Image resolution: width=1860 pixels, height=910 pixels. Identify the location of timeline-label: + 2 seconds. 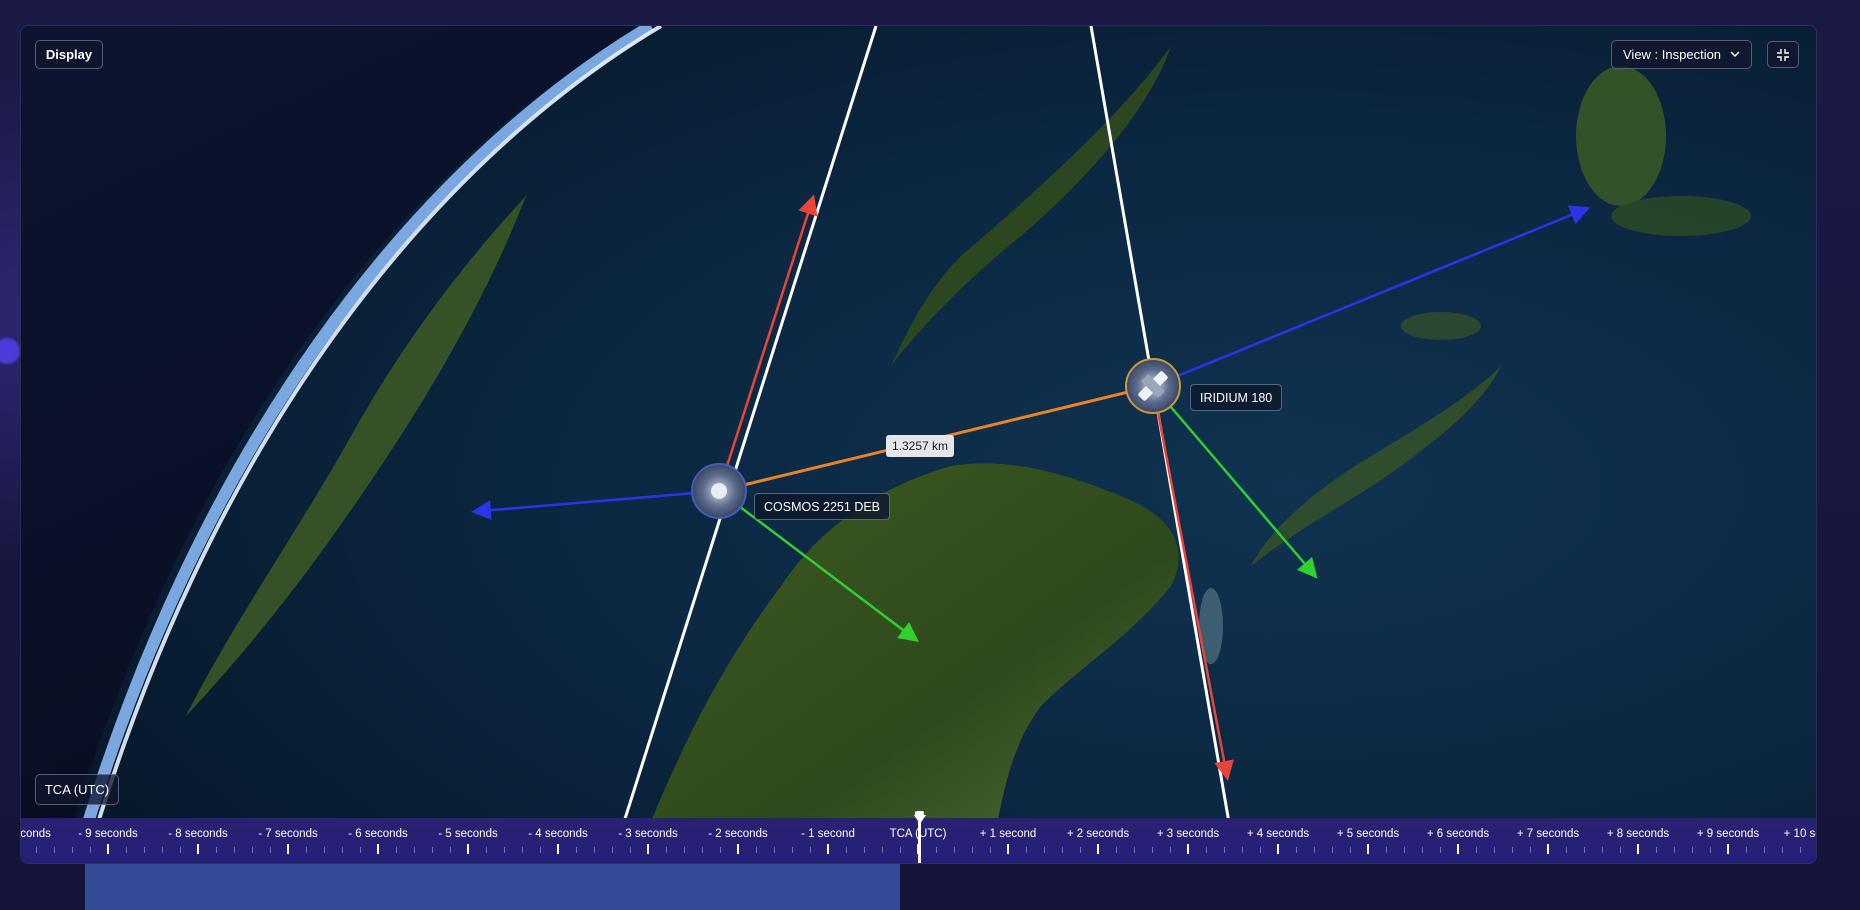
(1098, 834).